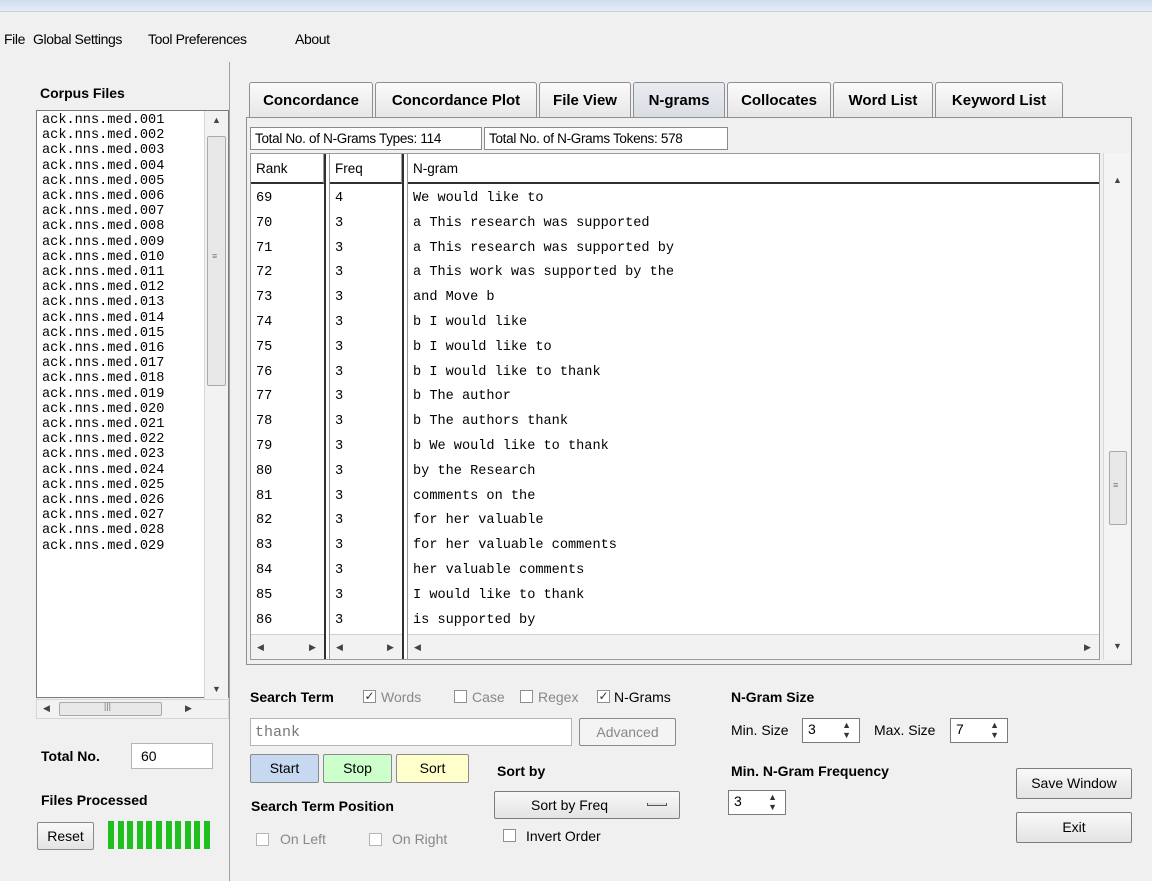 The width and height of the screenshot is (1152, 881). I want to click on column-header-ngram: N-gram, so click(753, 169).